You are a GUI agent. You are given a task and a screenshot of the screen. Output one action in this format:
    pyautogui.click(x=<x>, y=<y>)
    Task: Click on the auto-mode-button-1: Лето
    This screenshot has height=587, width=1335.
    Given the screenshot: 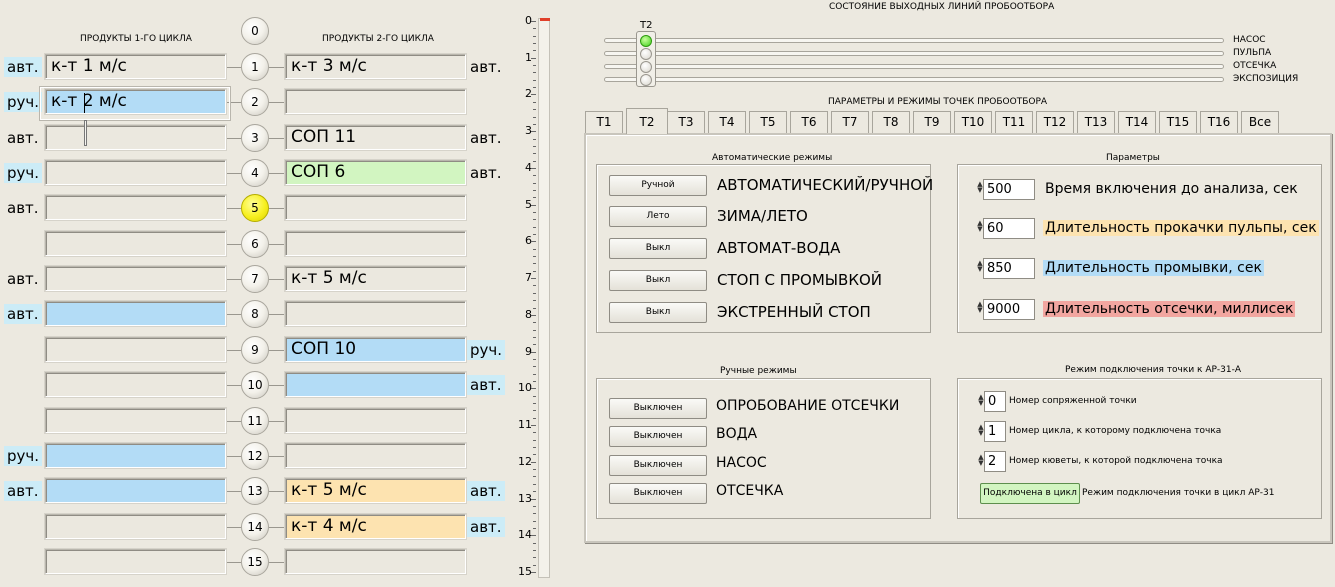 What is the action you would take?
    pyautogui.click(x=658, y=216)
    